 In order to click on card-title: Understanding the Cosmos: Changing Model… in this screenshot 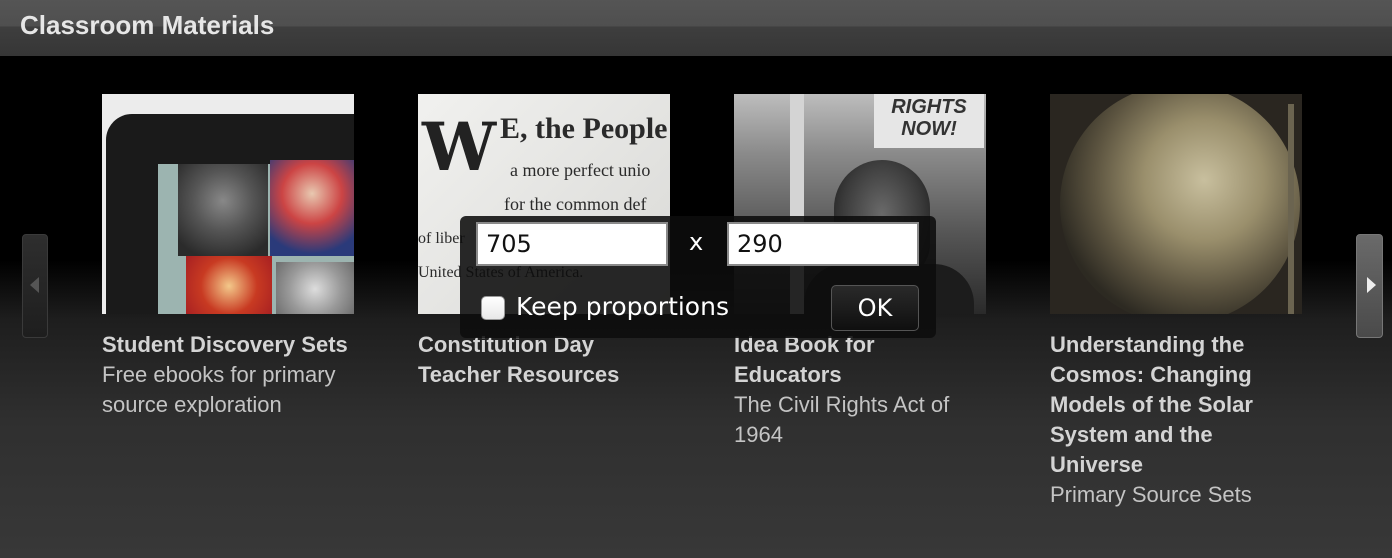, I will do `click(1176, 405)`.